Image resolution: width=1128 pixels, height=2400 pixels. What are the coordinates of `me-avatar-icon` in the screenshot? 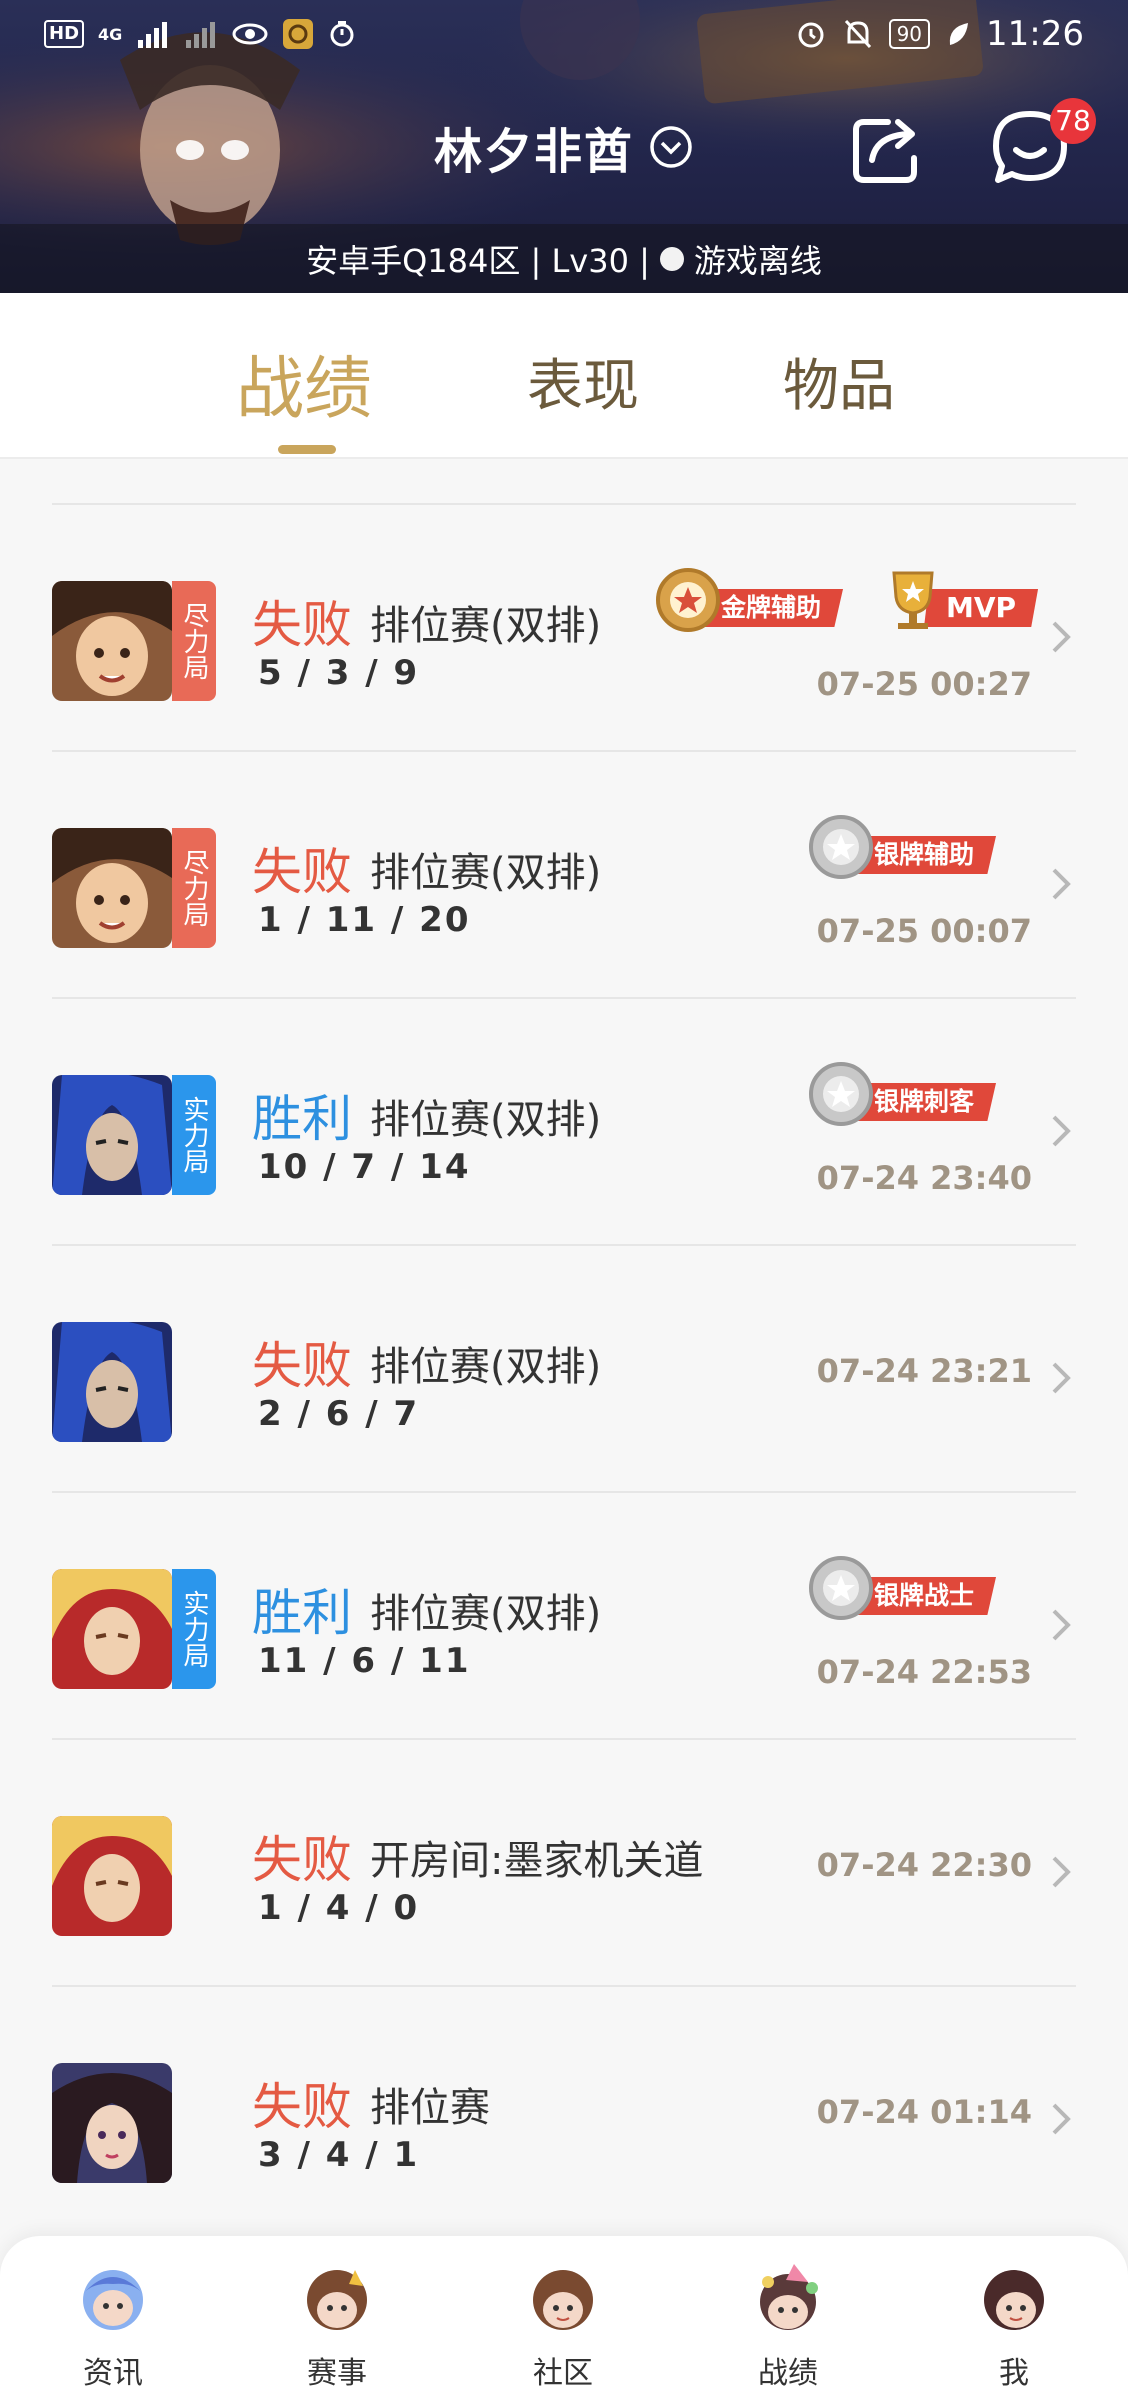 It's located at (1014, 2300).